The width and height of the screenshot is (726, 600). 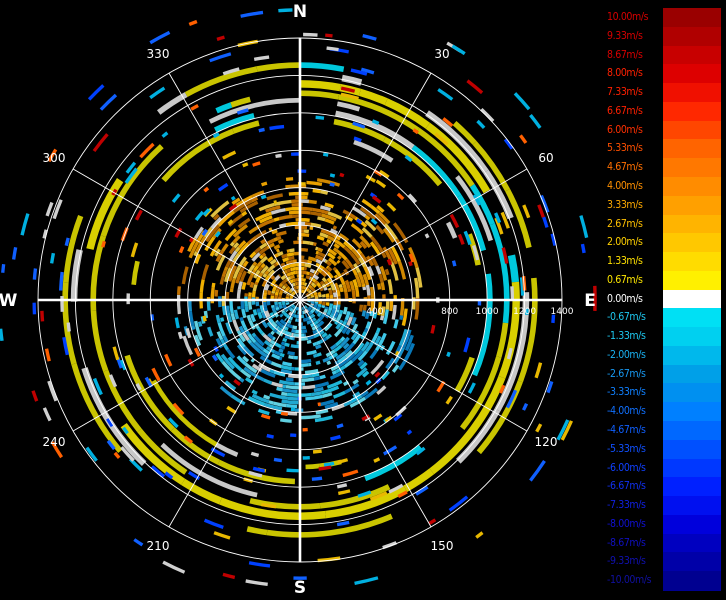 I want to click on legend-row: -10.00m/s, so click(x=663, y=581).